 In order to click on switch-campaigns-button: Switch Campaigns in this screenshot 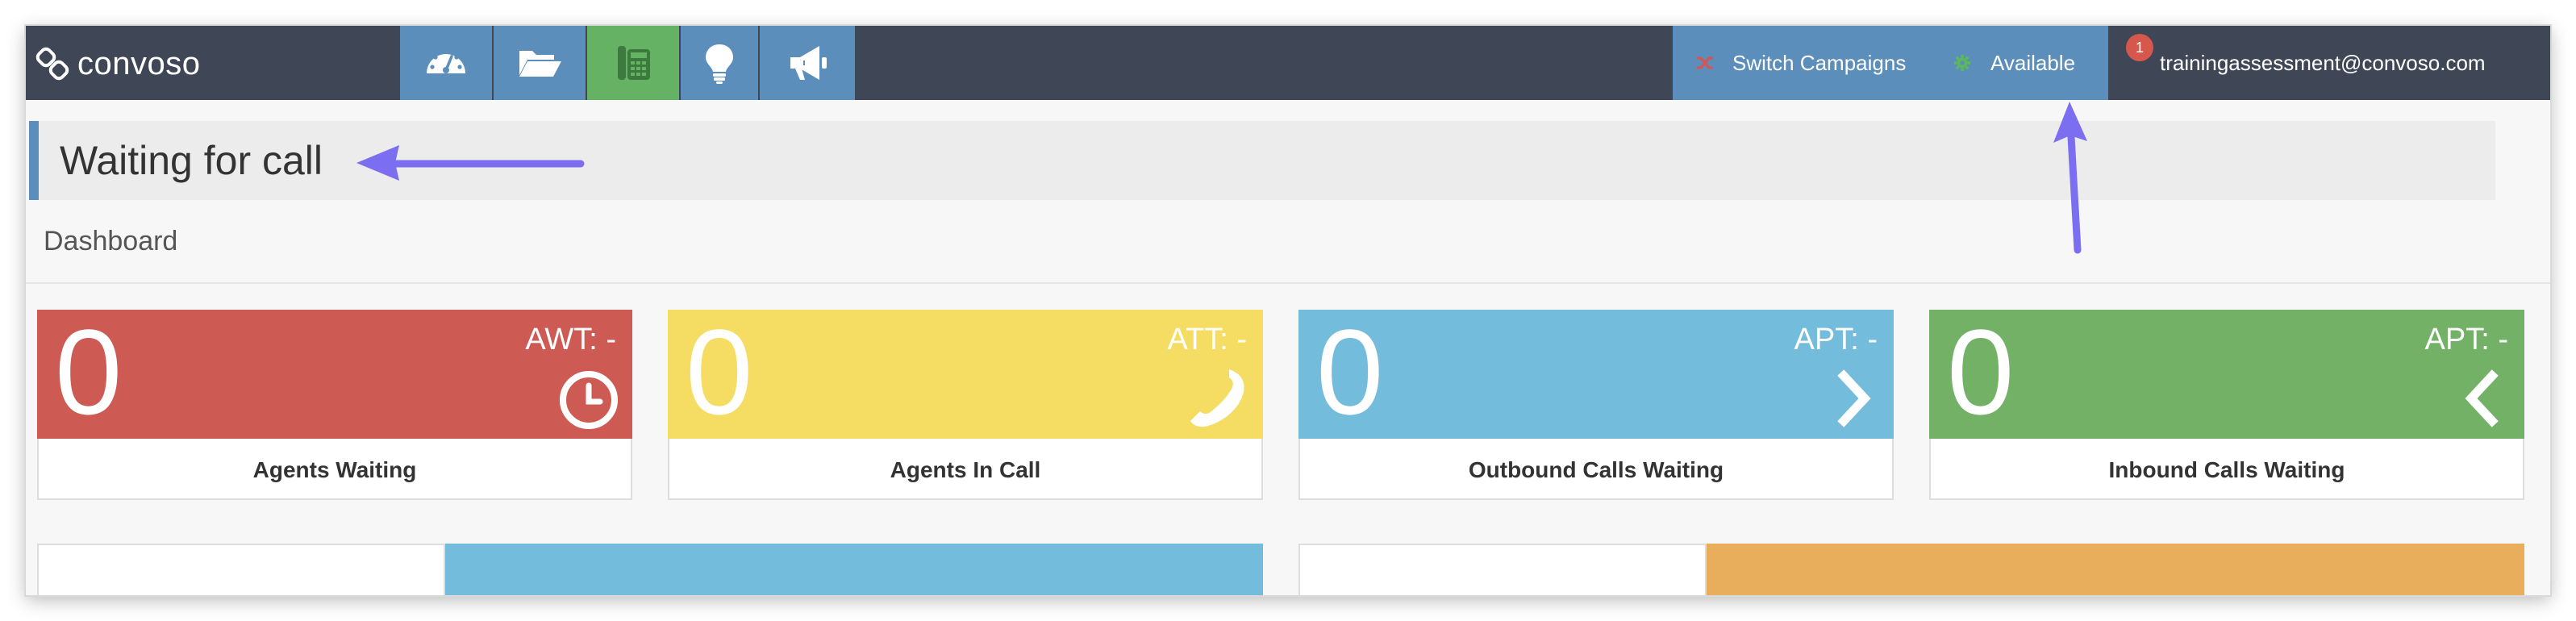, I will do `click(1800, 63)`.